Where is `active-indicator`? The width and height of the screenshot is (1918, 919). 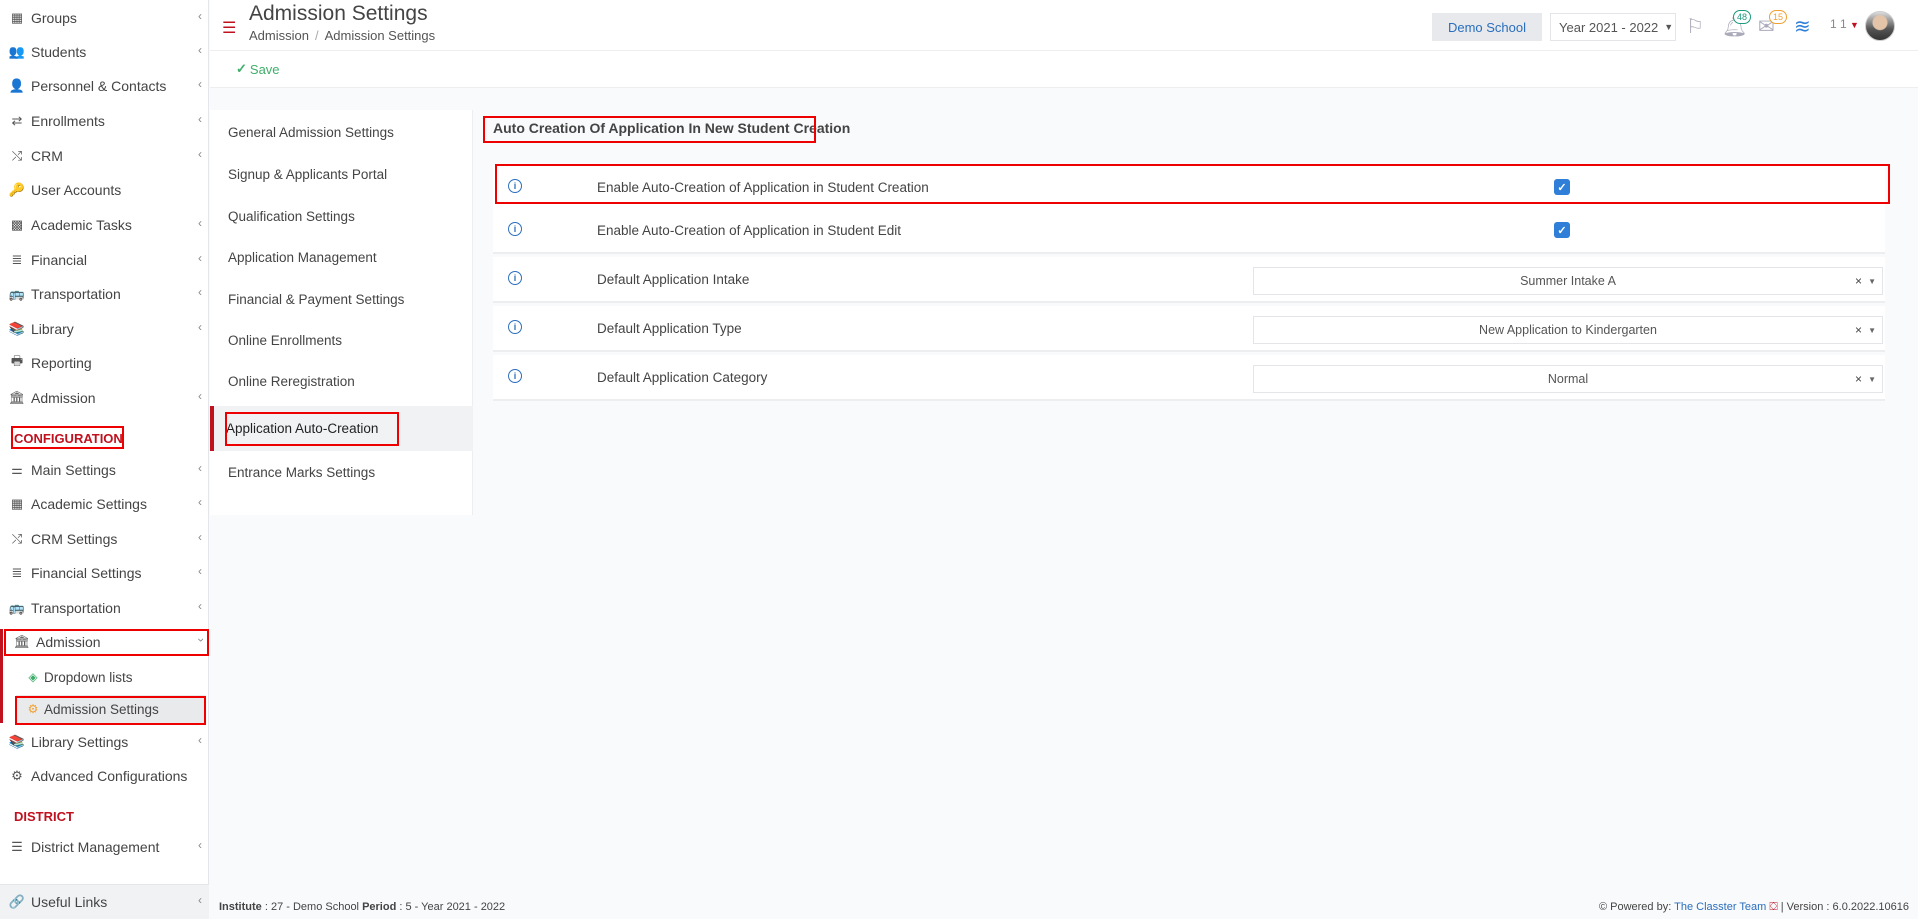
active-indicator is located at coordinates (1, 676).